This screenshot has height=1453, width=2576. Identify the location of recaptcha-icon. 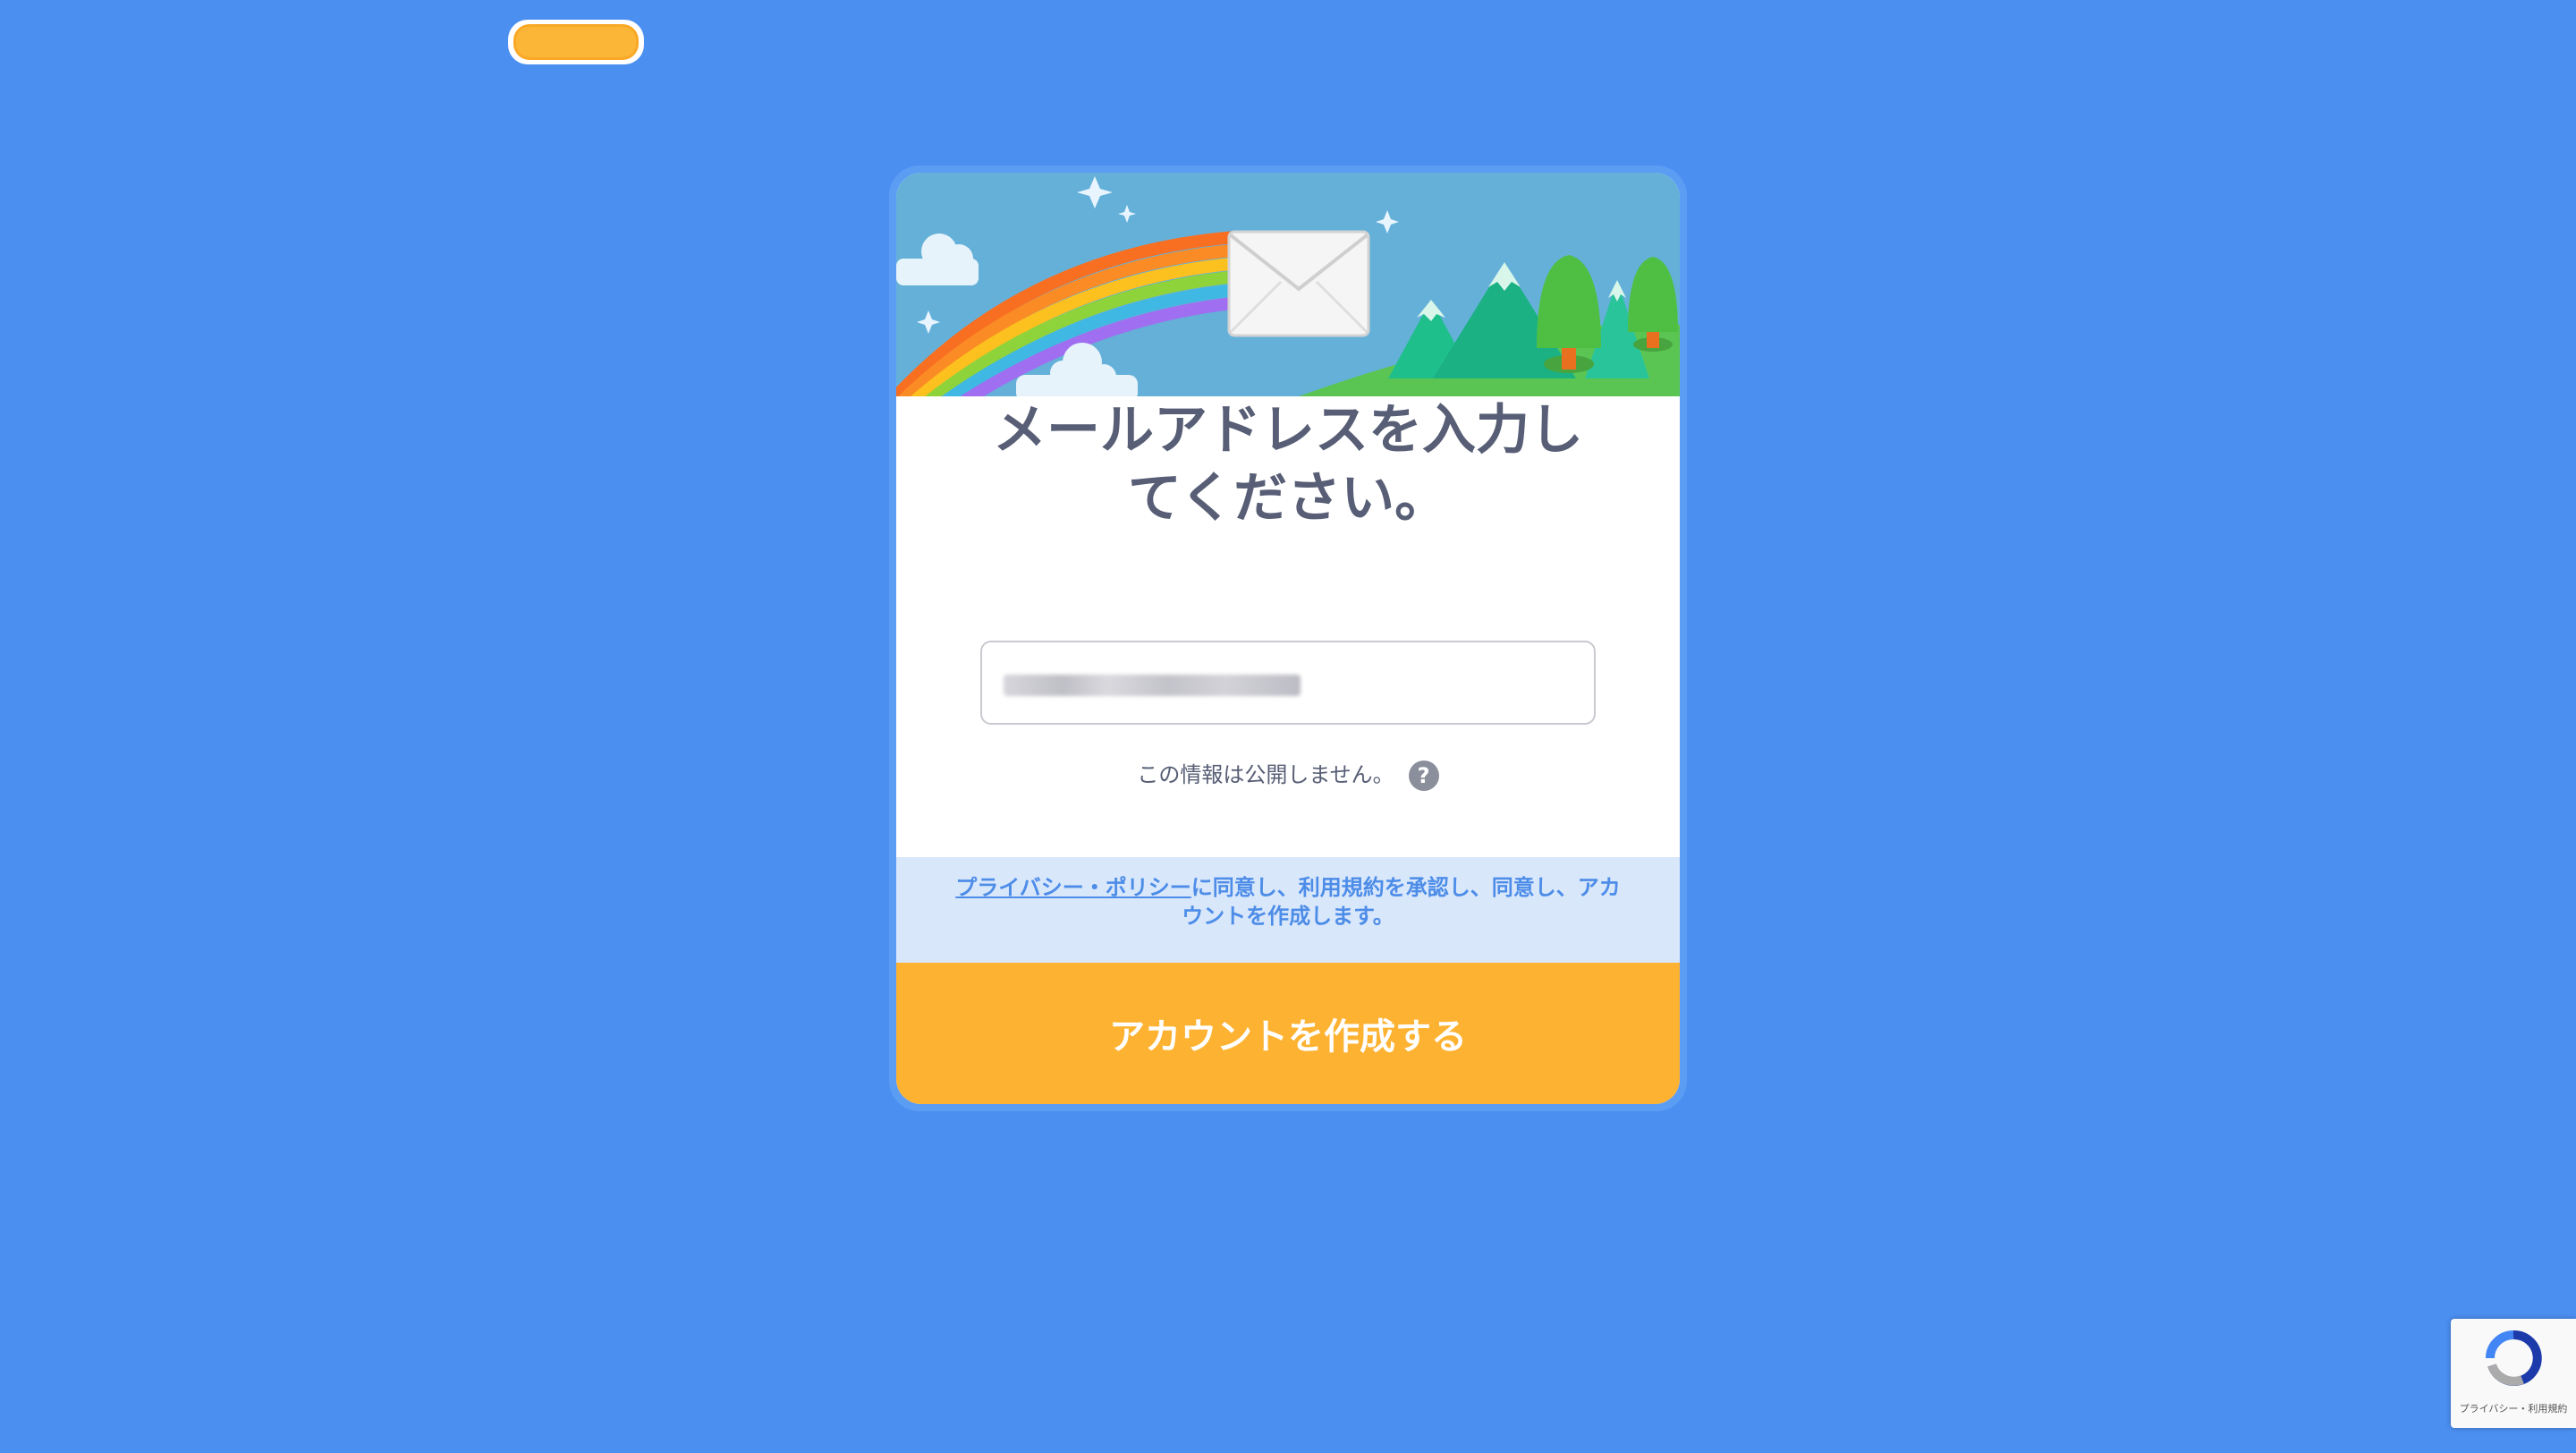
(2514, 1358).